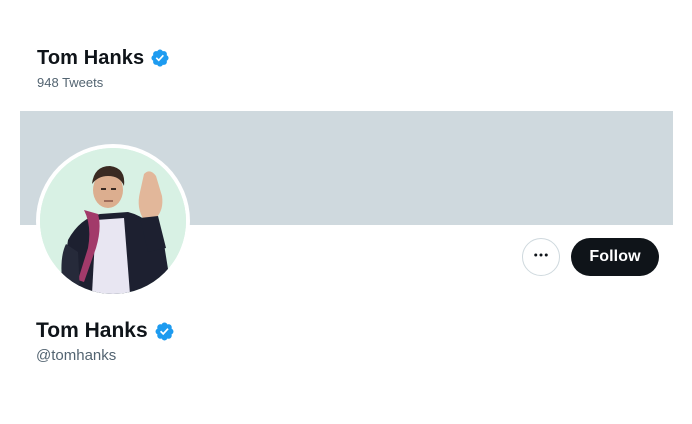 The width and height of the screenshot is (692, 424). I want to click on top-name-row: Tom Hanks, so click(103, 58).